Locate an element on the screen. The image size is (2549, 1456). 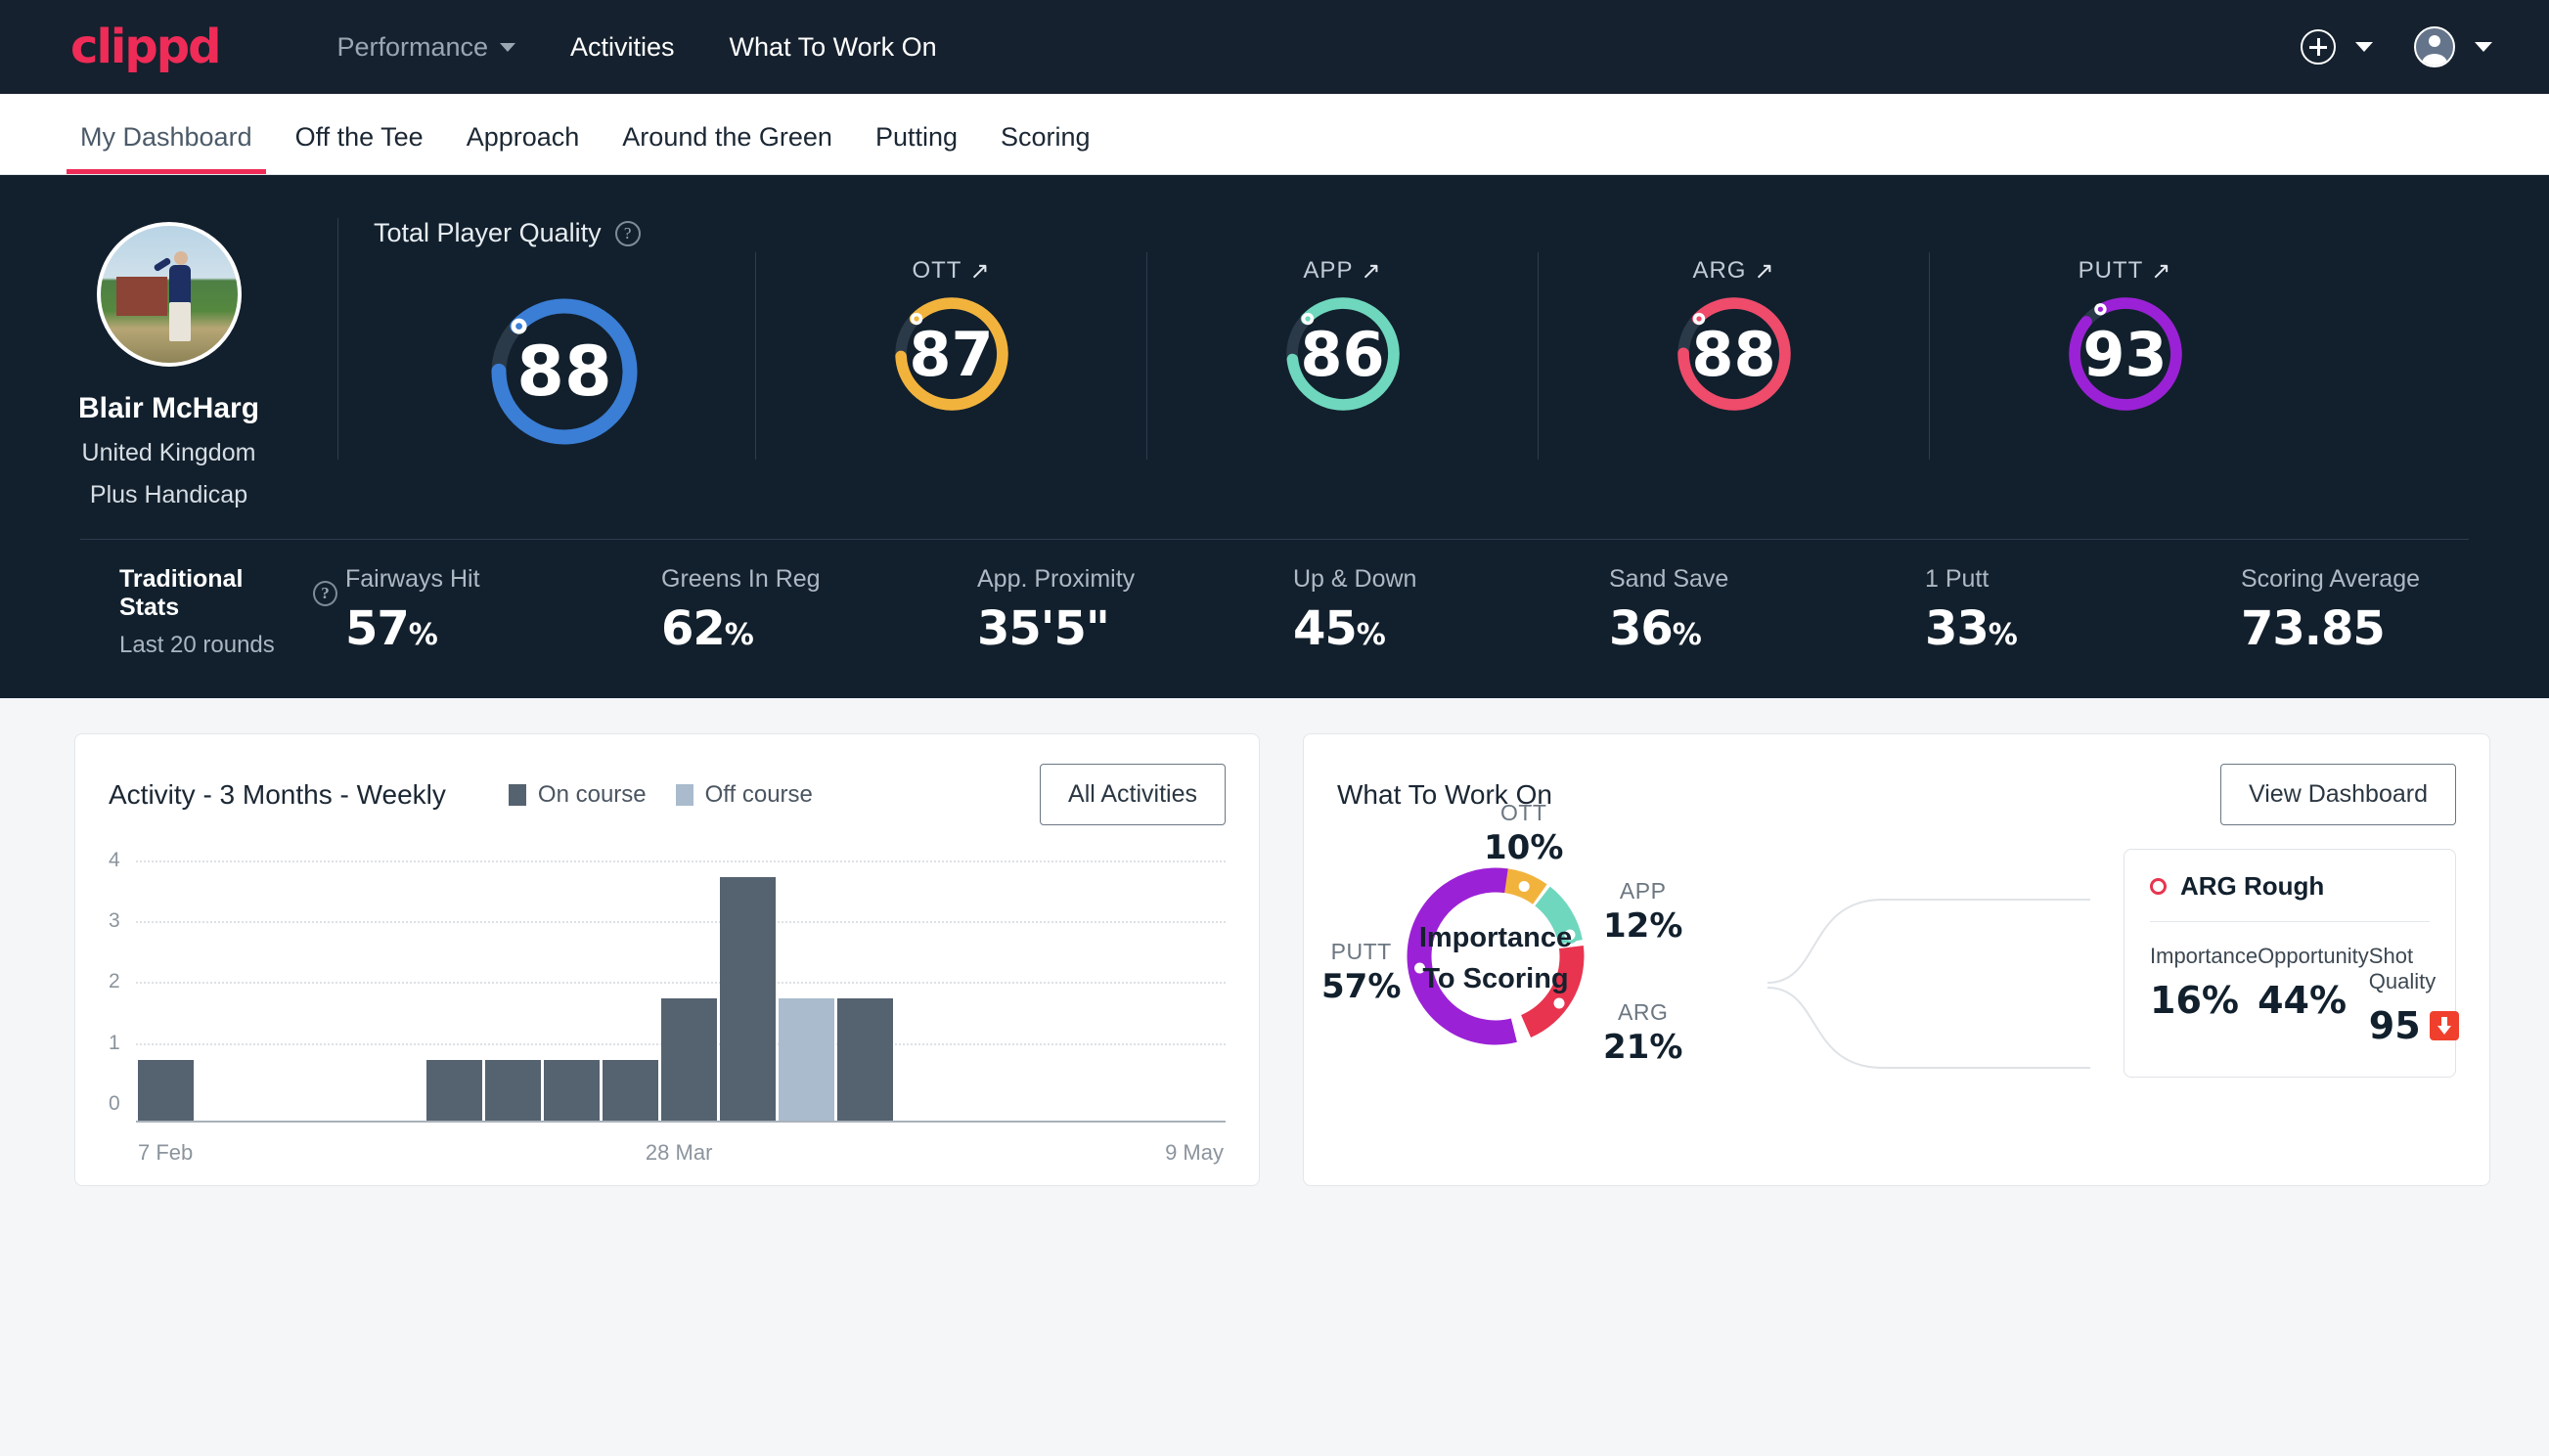
stat-scoring-average: Scoring Average 73.85 is located at coordinates (2391, 610).